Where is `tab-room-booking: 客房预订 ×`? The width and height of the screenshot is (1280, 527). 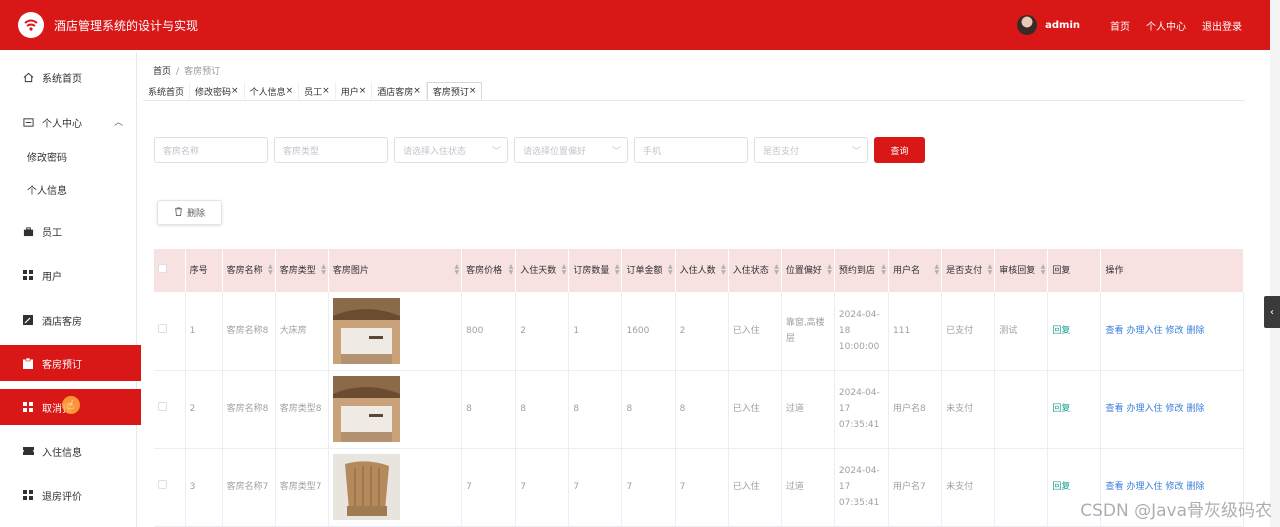
tab-room-booking: 客房预订 × is located at coordinates (454, 91).